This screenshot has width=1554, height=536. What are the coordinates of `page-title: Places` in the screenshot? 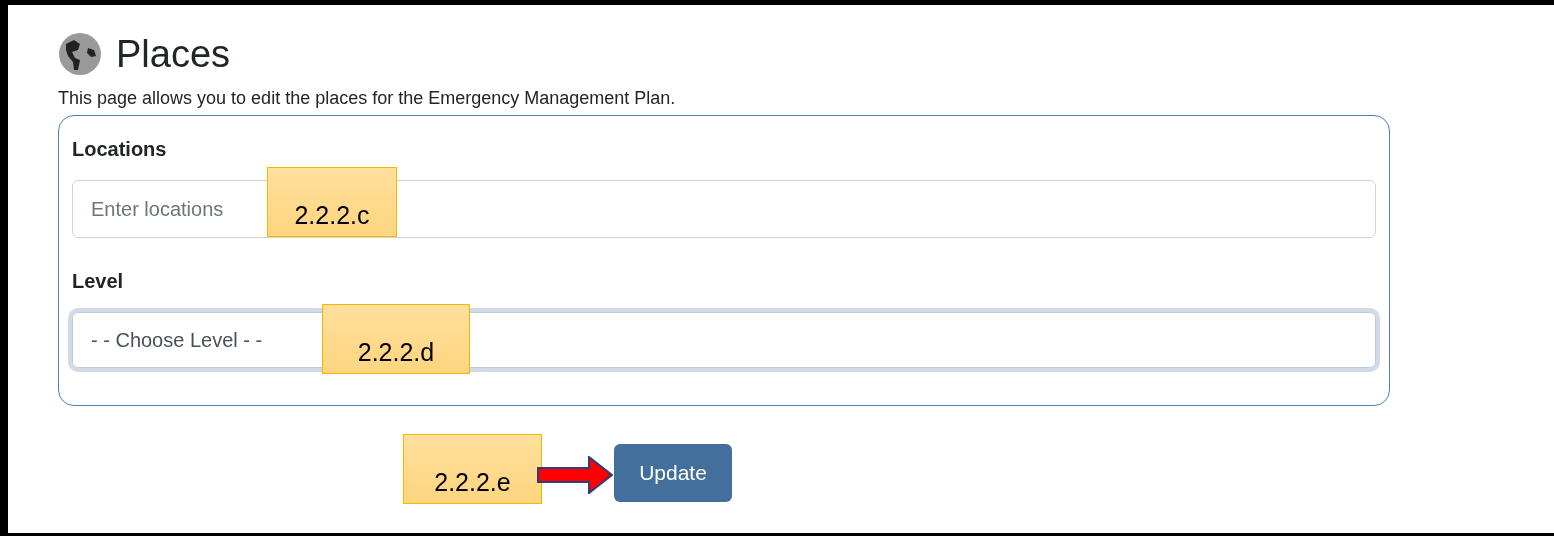 It's located at (173, 54).